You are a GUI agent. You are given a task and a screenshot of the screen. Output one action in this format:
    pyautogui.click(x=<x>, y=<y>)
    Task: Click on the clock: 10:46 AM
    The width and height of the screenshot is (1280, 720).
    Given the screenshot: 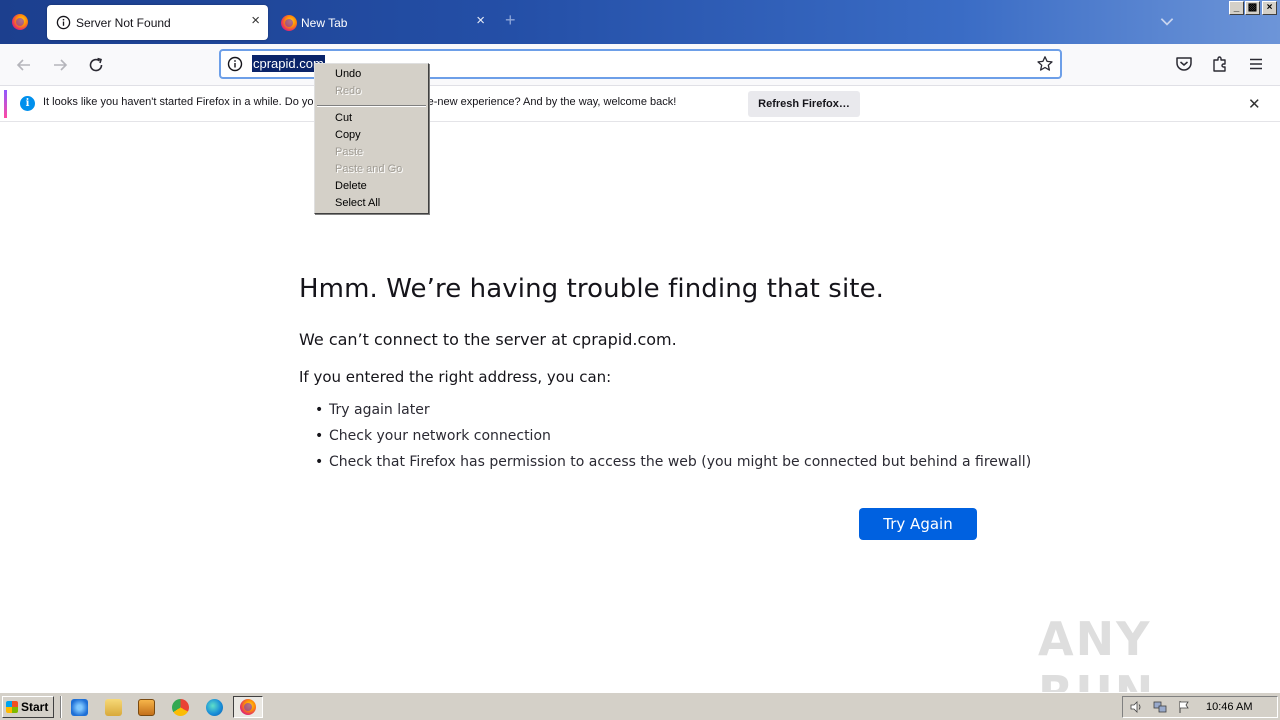 What is the action you would take?
    pyautogui.click(x=1229, y=707)
    